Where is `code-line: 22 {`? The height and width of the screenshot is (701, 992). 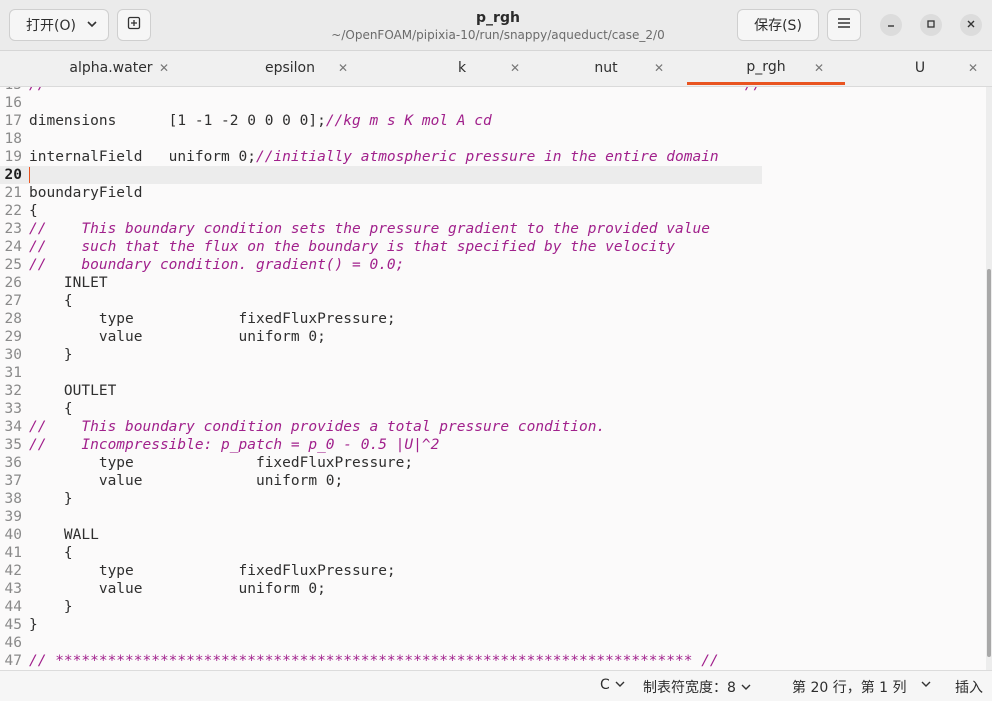
code-line: 22 { is located at coordinates (381, 211).